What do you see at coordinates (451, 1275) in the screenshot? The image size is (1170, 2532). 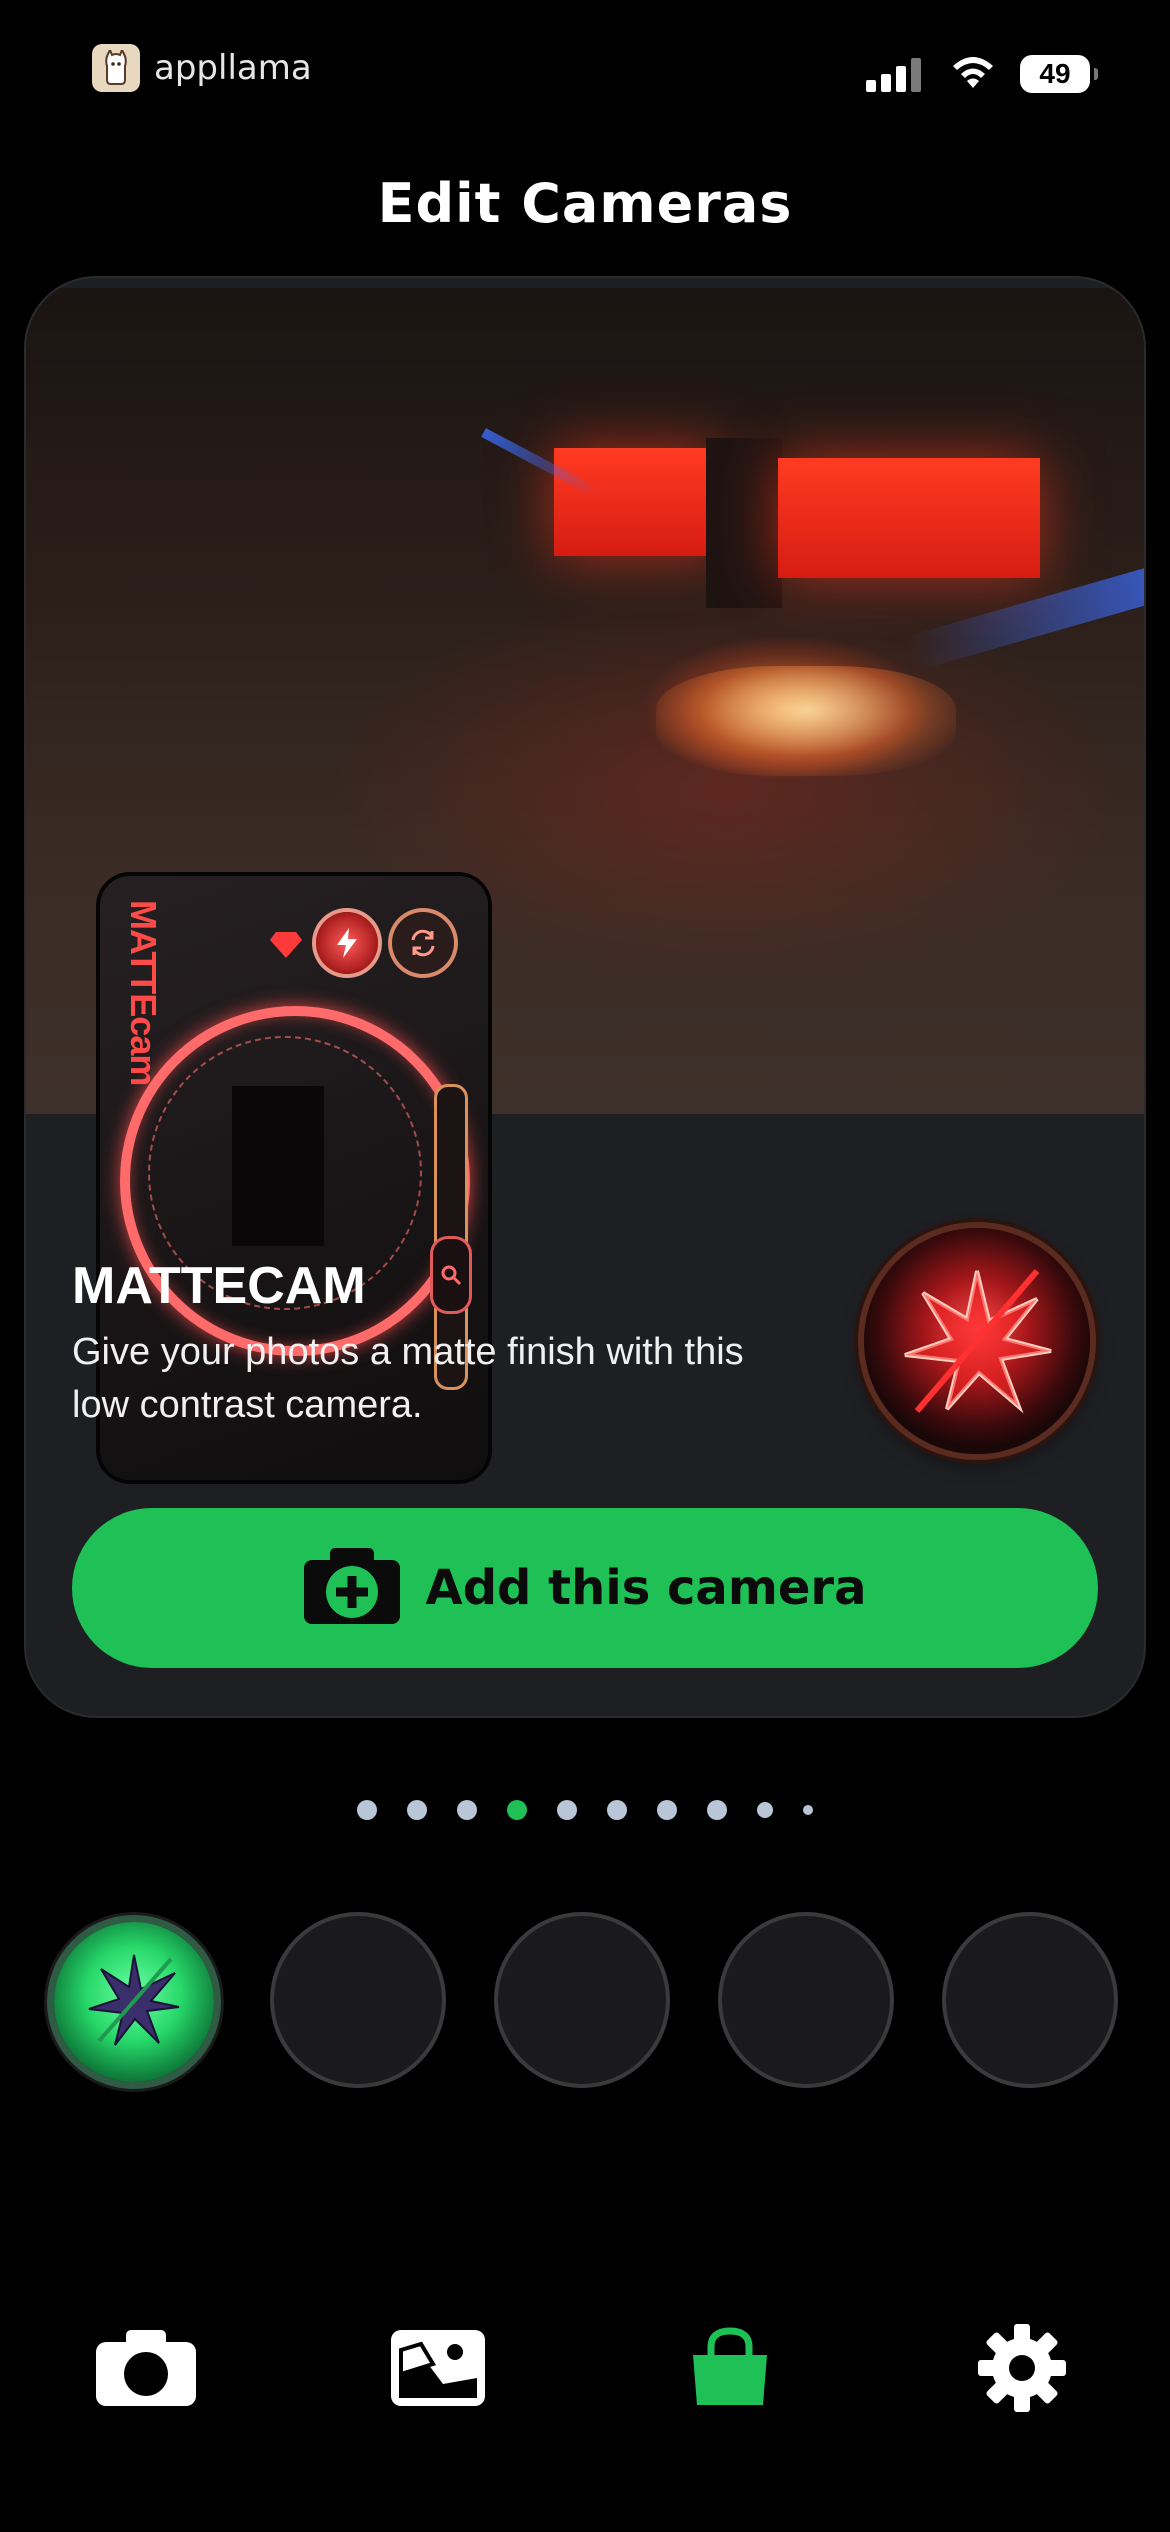 I see `zoom-icon` at bounding box center [451, 1275].